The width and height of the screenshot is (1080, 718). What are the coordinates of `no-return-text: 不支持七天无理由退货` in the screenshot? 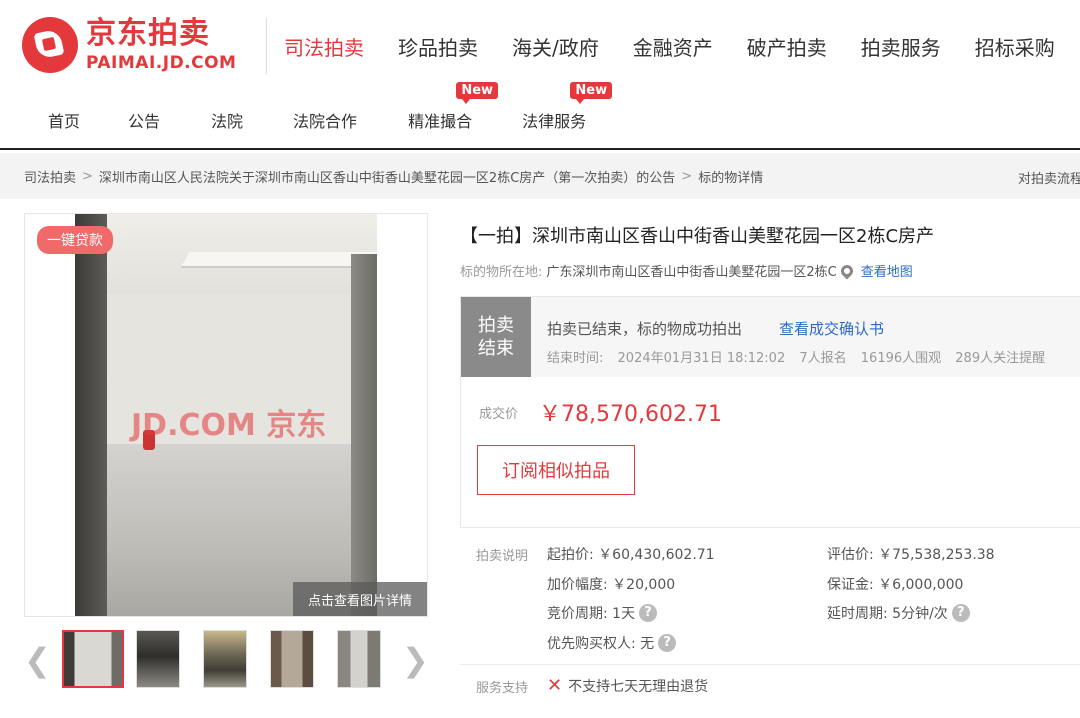 It's located at (638, 686).